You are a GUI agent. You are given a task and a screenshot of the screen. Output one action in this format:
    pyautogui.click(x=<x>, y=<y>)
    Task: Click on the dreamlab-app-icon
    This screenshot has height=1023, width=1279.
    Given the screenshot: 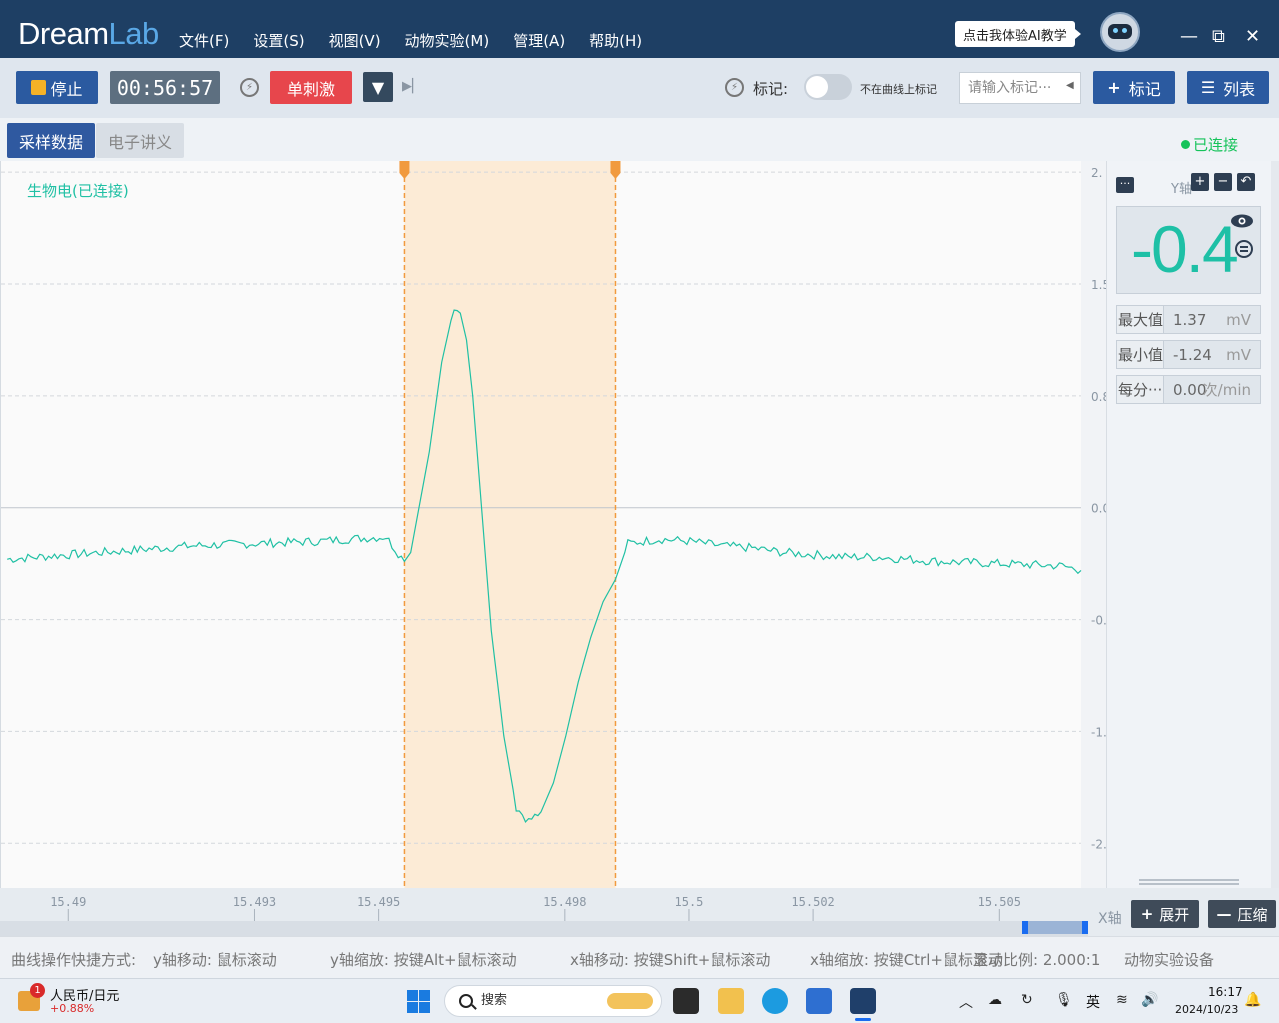 What is the action you would take?
    pyautogui.click(x=863, y=1001)
    